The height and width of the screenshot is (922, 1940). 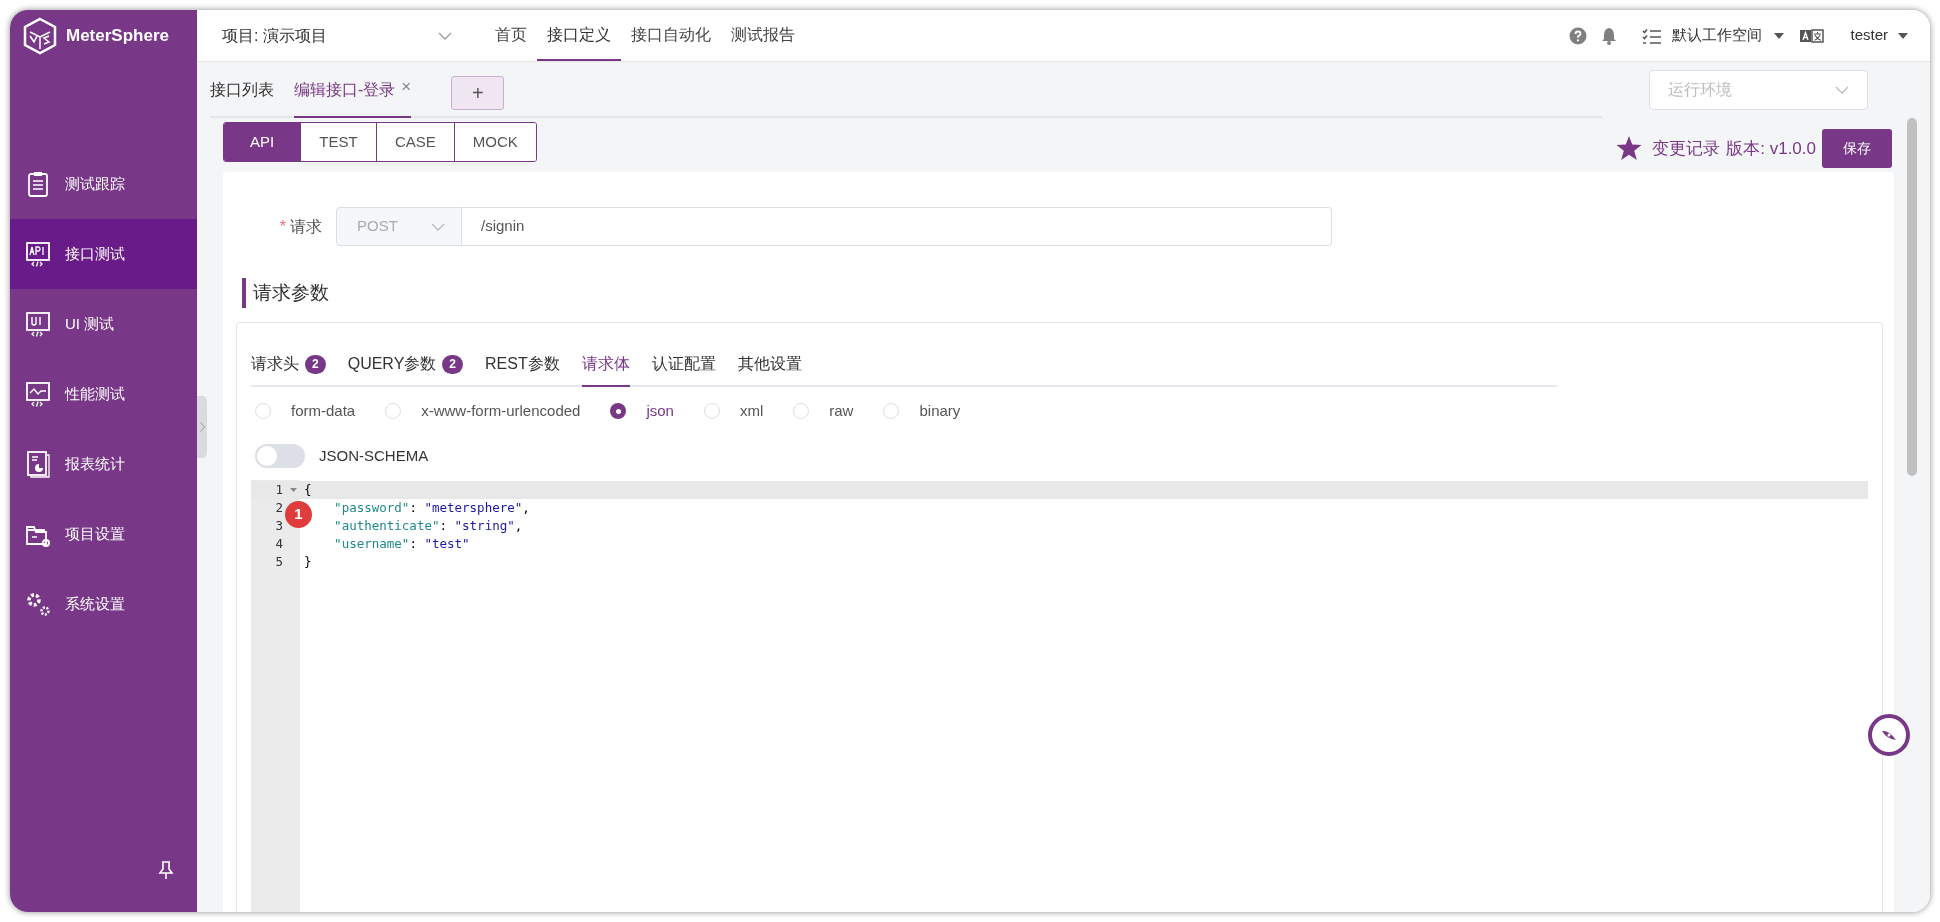 What do you see at coordinates (288, 365) in the screenshot?
I see `param-tab: 请求头 2` at bounding box center [288, 365].